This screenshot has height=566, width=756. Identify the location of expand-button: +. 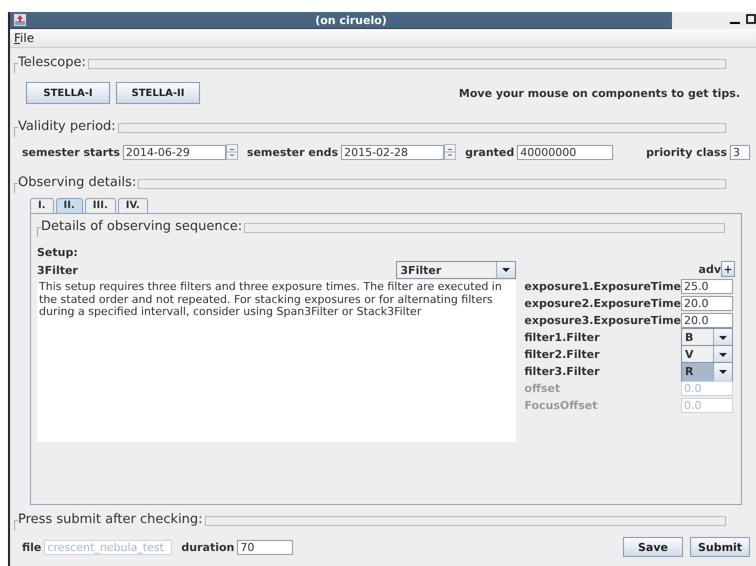
(728, 269).